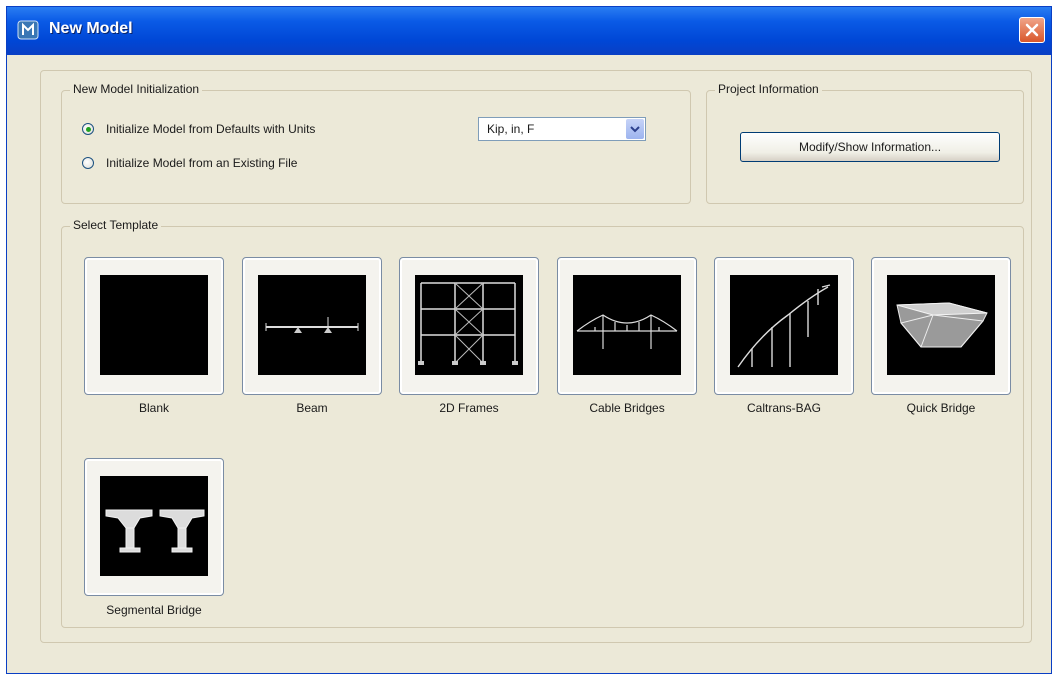  I want to click on template-group-label: Select Template, so click(116, 225).